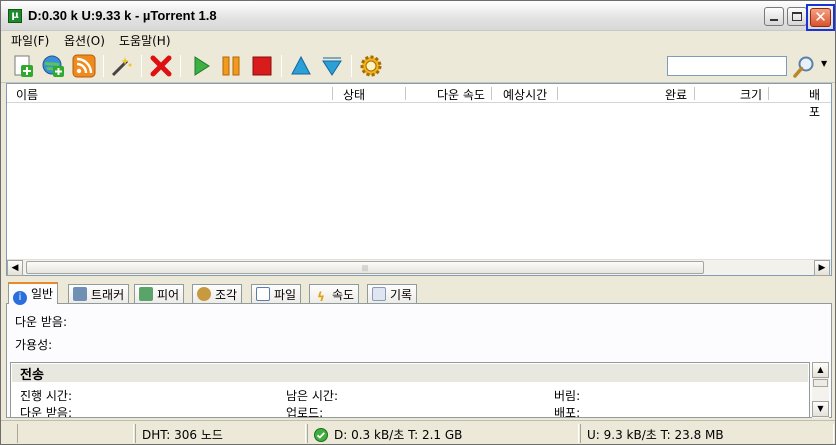 The height and width of the screenshot is (445, 836). I want to click on remaining-label: 남은 시간:, so click(312, 396).